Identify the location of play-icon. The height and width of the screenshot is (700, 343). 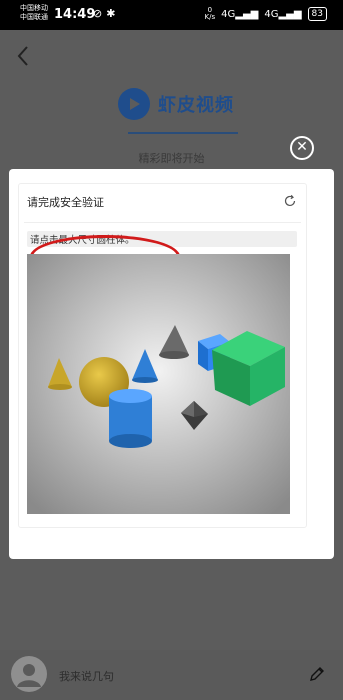
(134, 104).